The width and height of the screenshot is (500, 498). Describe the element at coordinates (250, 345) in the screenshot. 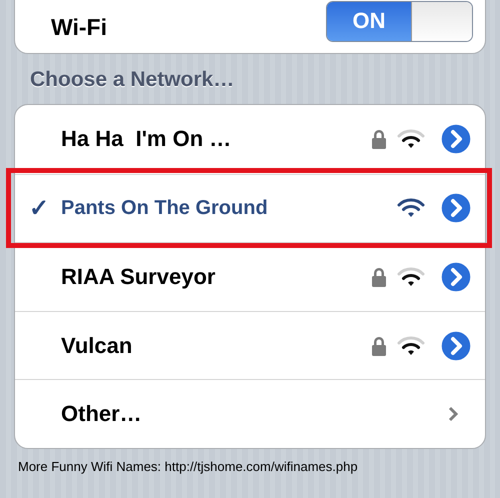

I see `network-row: Vulcan` at that location.